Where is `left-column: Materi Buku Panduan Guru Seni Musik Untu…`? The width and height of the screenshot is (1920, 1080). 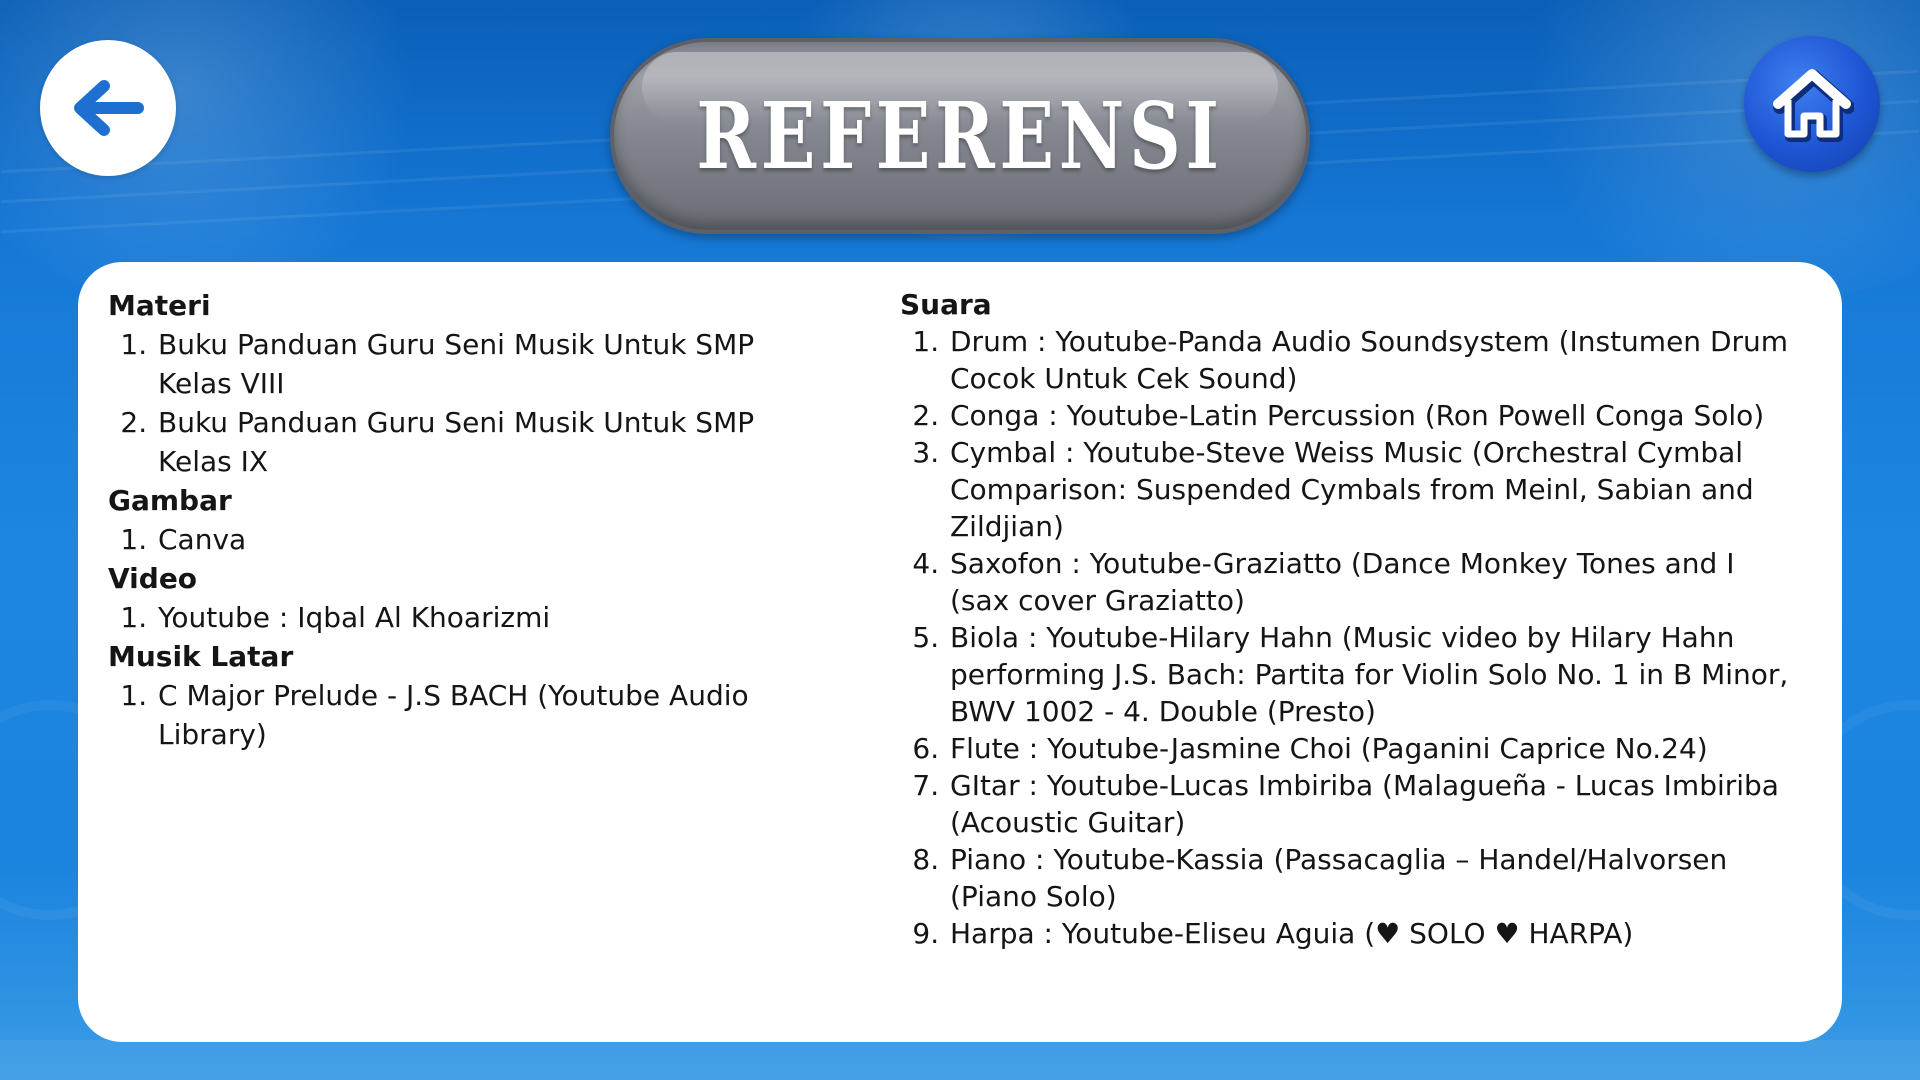
left-column: Materi Buku Panduan Guru Seni Musik Untu… is located at coordinates (438, 520).